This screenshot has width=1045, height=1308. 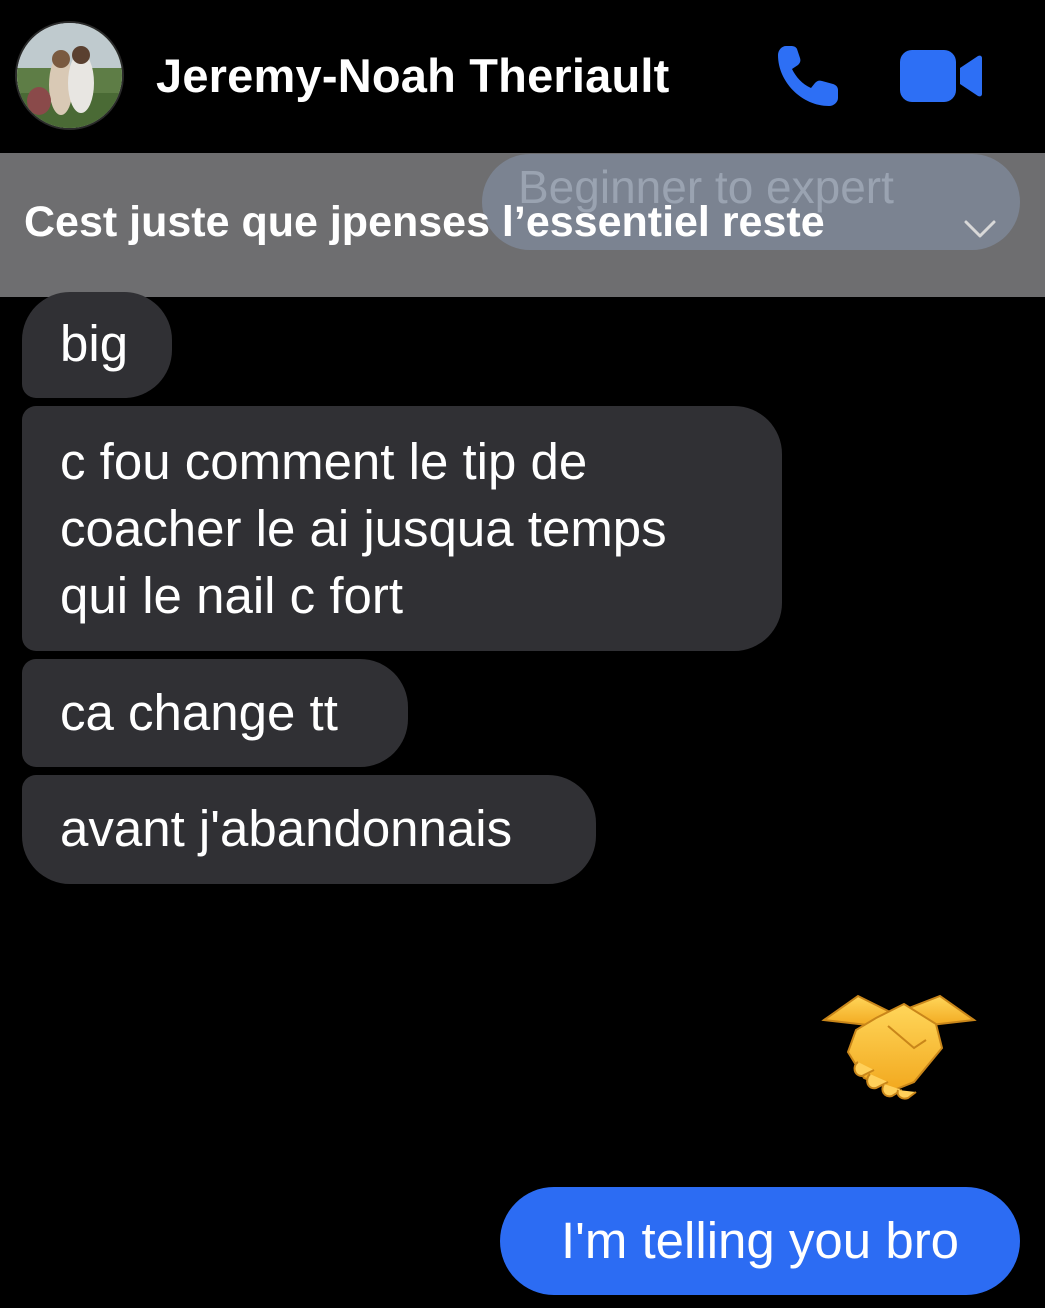 I want to click on phone-icon, so click(x=808, y=76).